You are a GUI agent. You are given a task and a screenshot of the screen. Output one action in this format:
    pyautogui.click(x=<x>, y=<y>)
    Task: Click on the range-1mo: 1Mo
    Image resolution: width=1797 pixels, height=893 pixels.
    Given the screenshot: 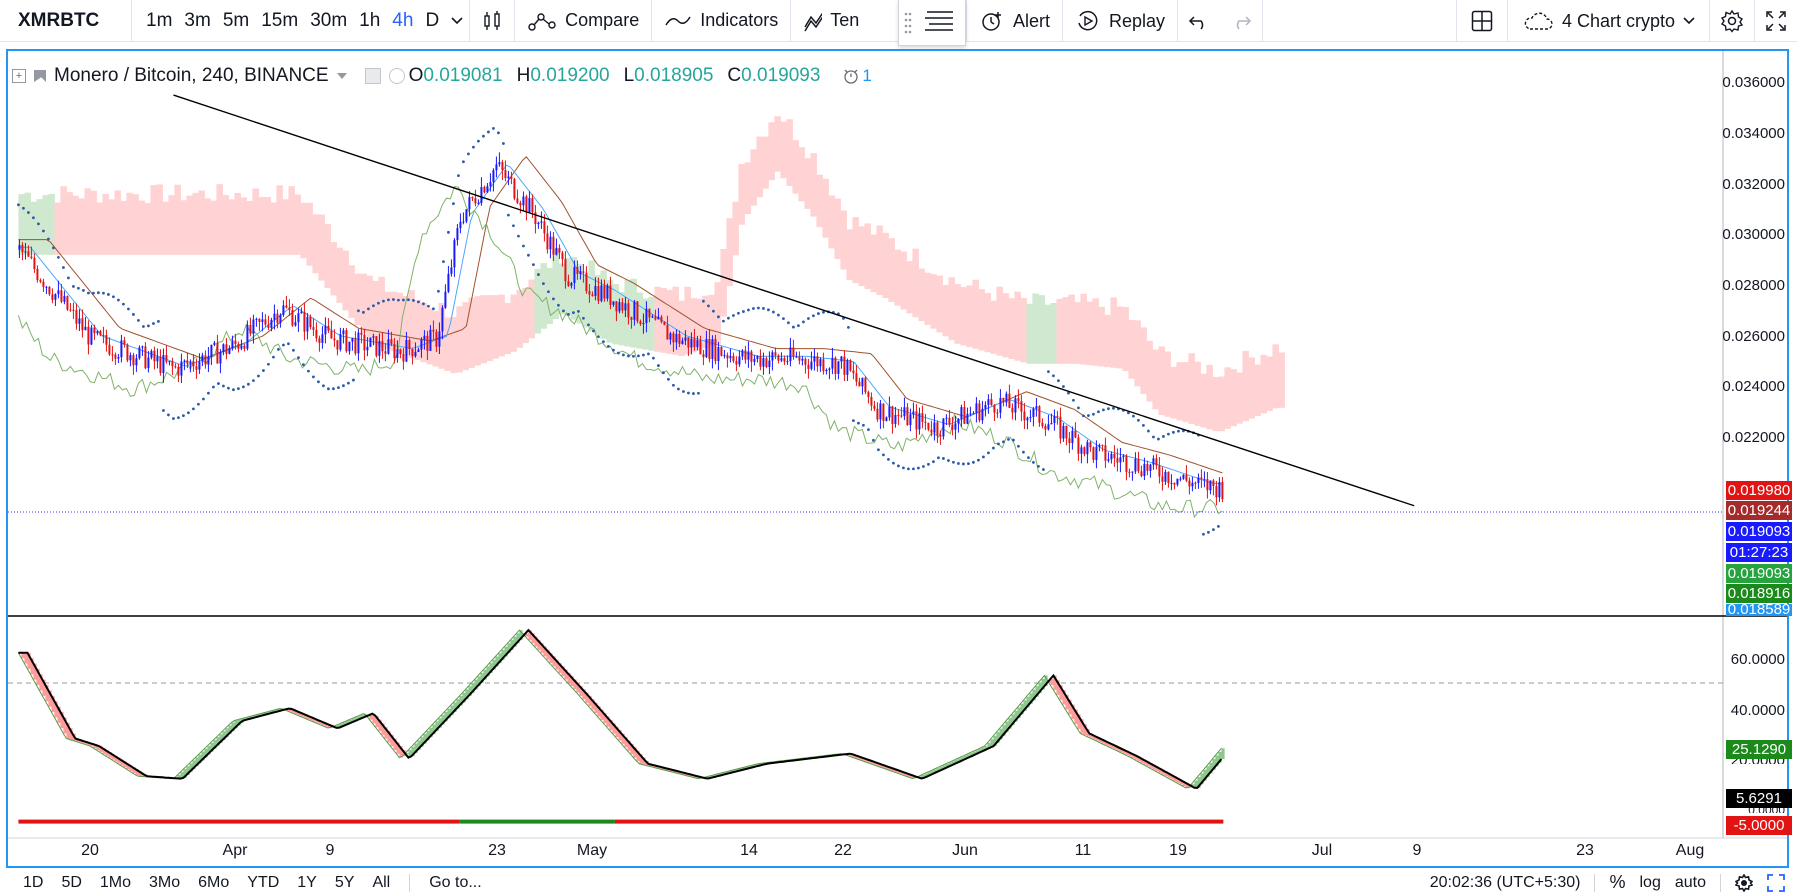 What is the action you would take?
    pyautogui.click(x=115, y=883)
    